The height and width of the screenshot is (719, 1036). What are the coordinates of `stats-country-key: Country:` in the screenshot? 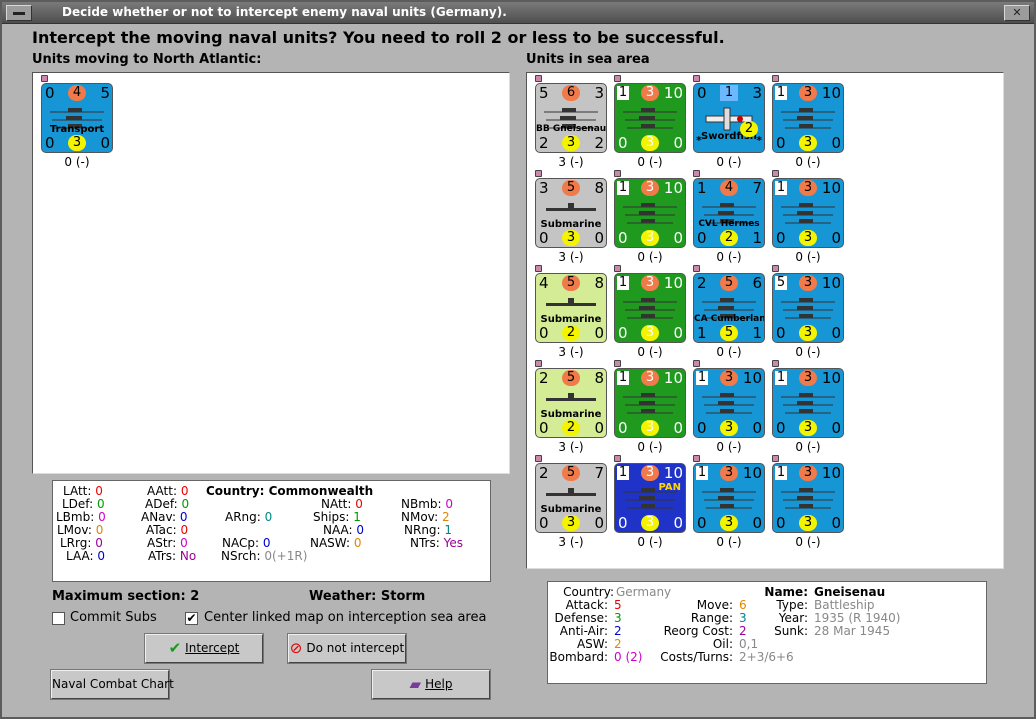 It's located at (235, 491).